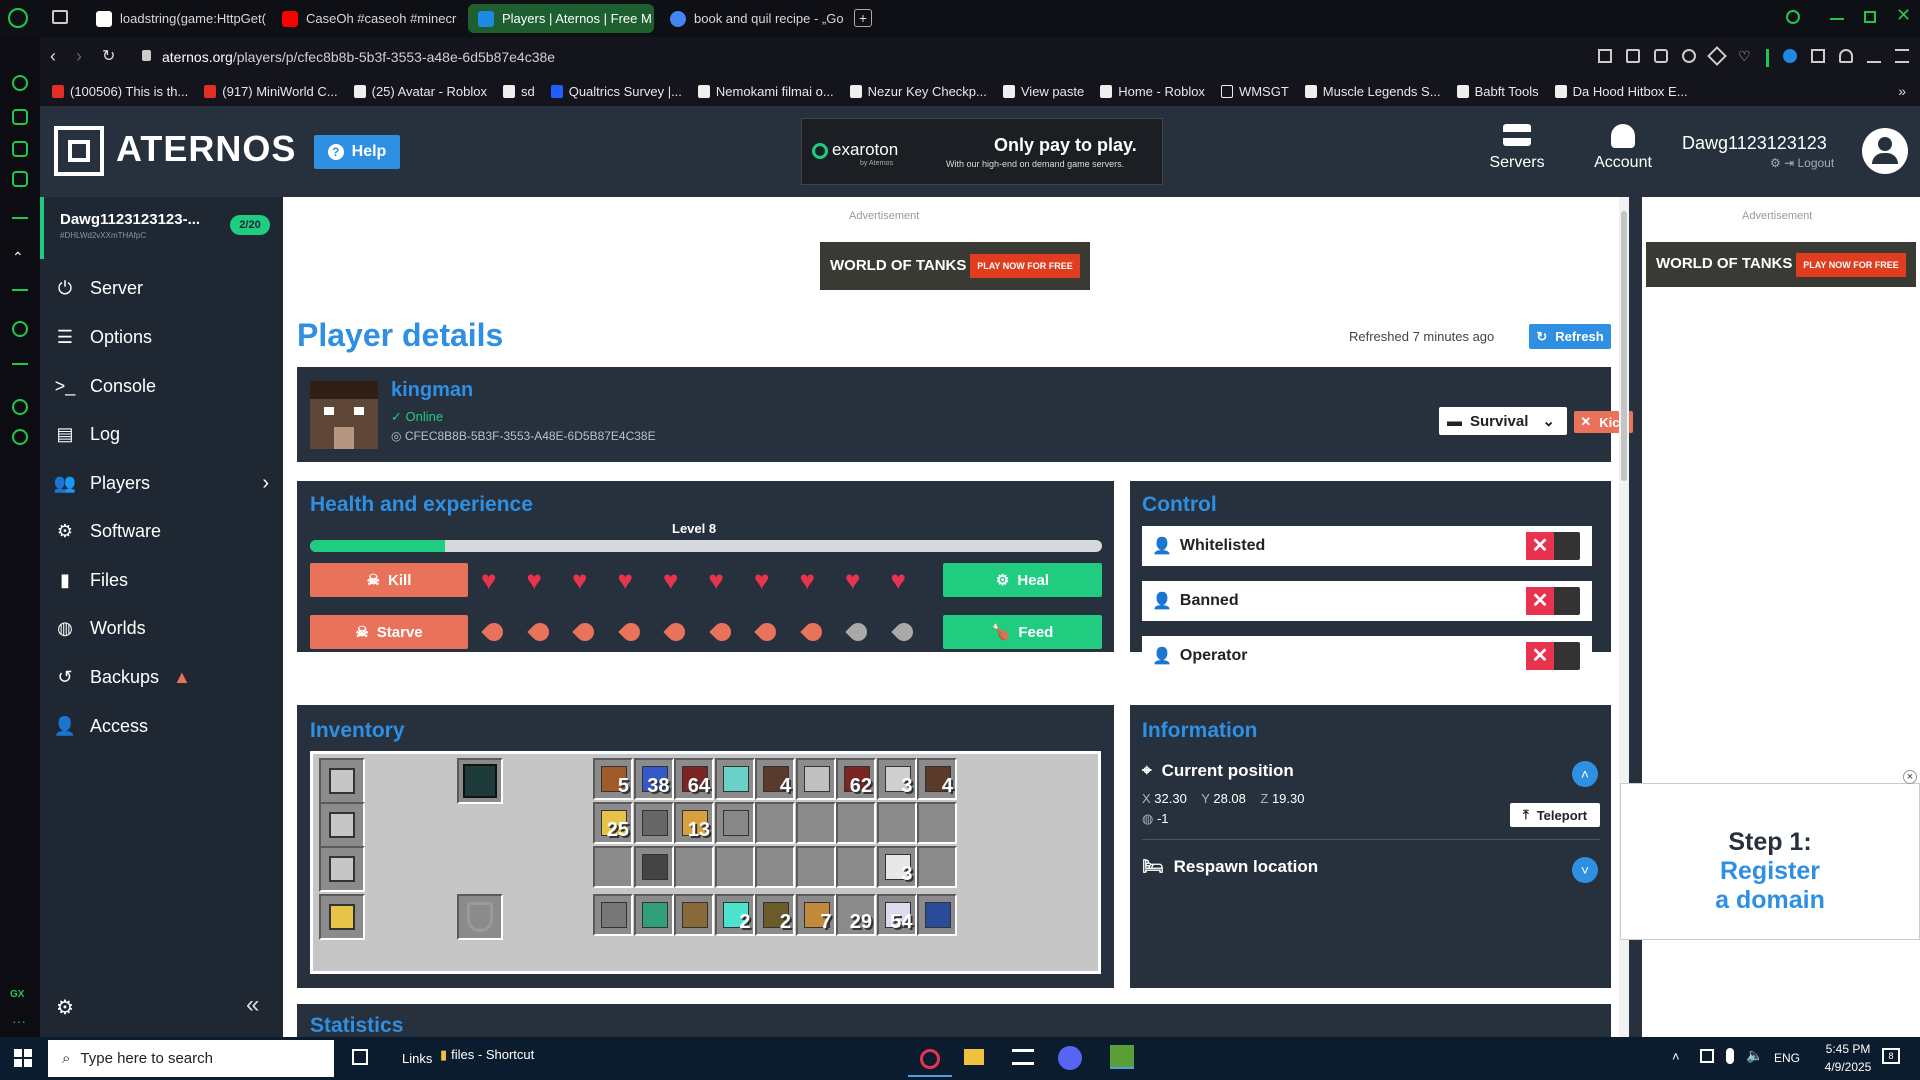 Image resolution: width=1920 pixels, height=1080 pixels. Describe the element at coordinates (1891, 1056) in the screenshot. I see `notifications-icon: 8` at that location.